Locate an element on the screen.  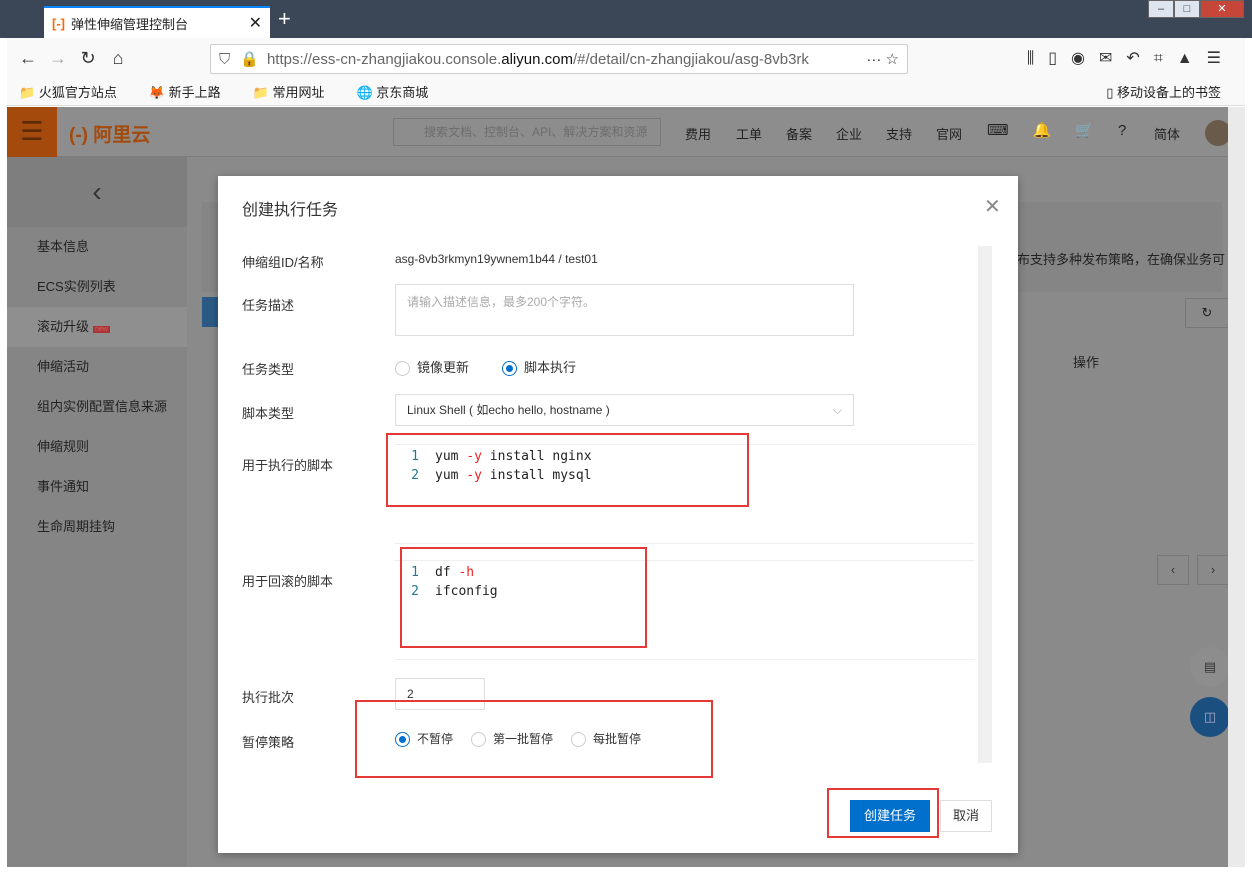
group-value: asg-8vb3rkmyn19ywnem1b44 / test01 is located at coordinates (496, 259).